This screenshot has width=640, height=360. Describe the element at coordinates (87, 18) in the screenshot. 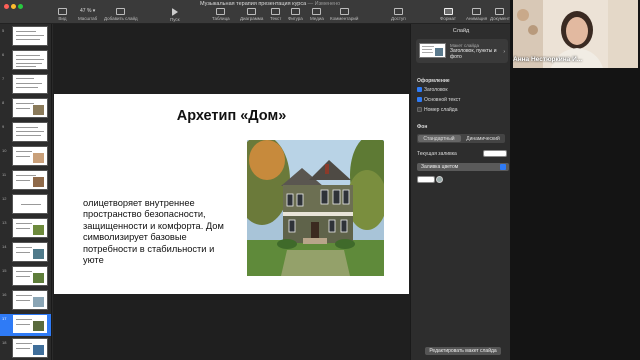

I see `zoom-button: Масштаб` at that location.